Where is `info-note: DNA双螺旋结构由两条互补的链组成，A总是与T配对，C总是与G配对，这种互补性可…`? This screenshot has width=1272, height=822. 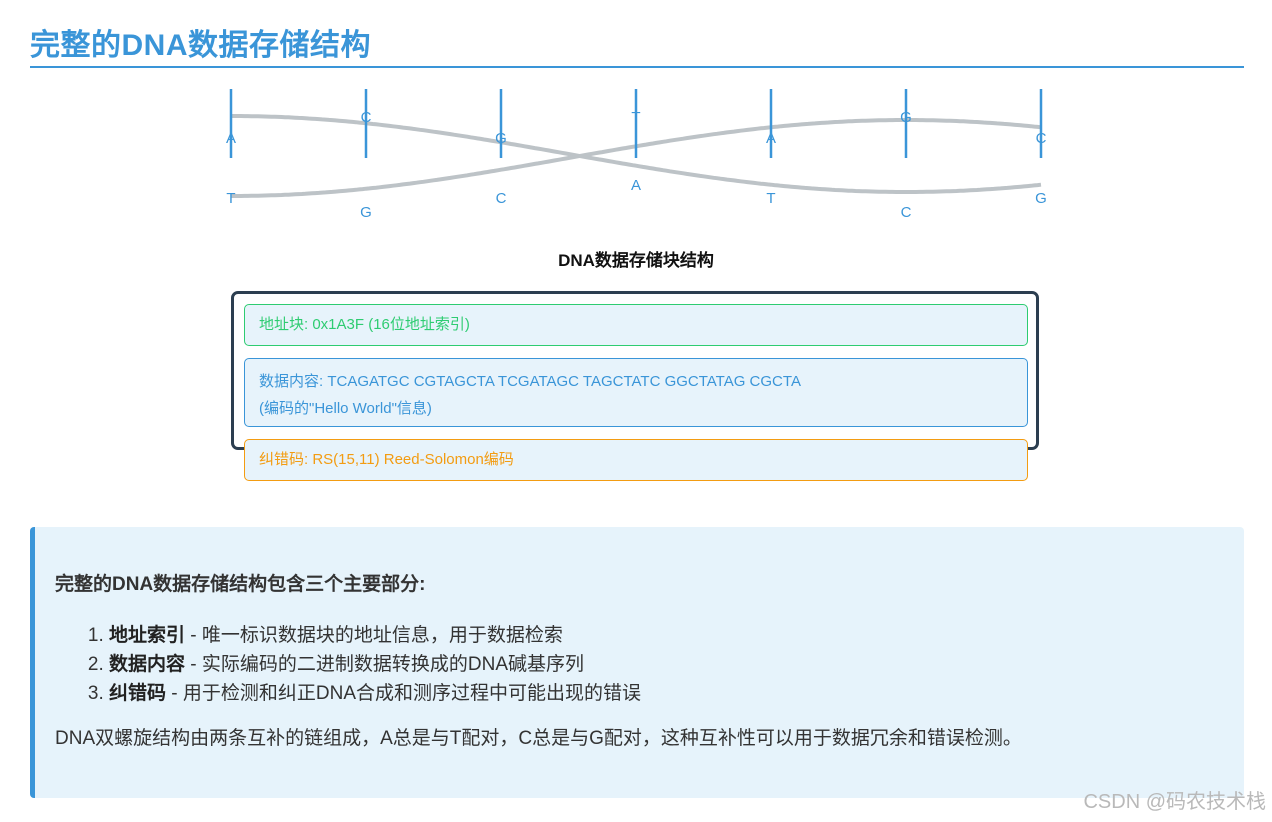
info-note: DNA双螺旋结构由两条互补的链组成，A总是与T配对，C总是与G配对，这种互补性可… is located at coordinates (538, 738).